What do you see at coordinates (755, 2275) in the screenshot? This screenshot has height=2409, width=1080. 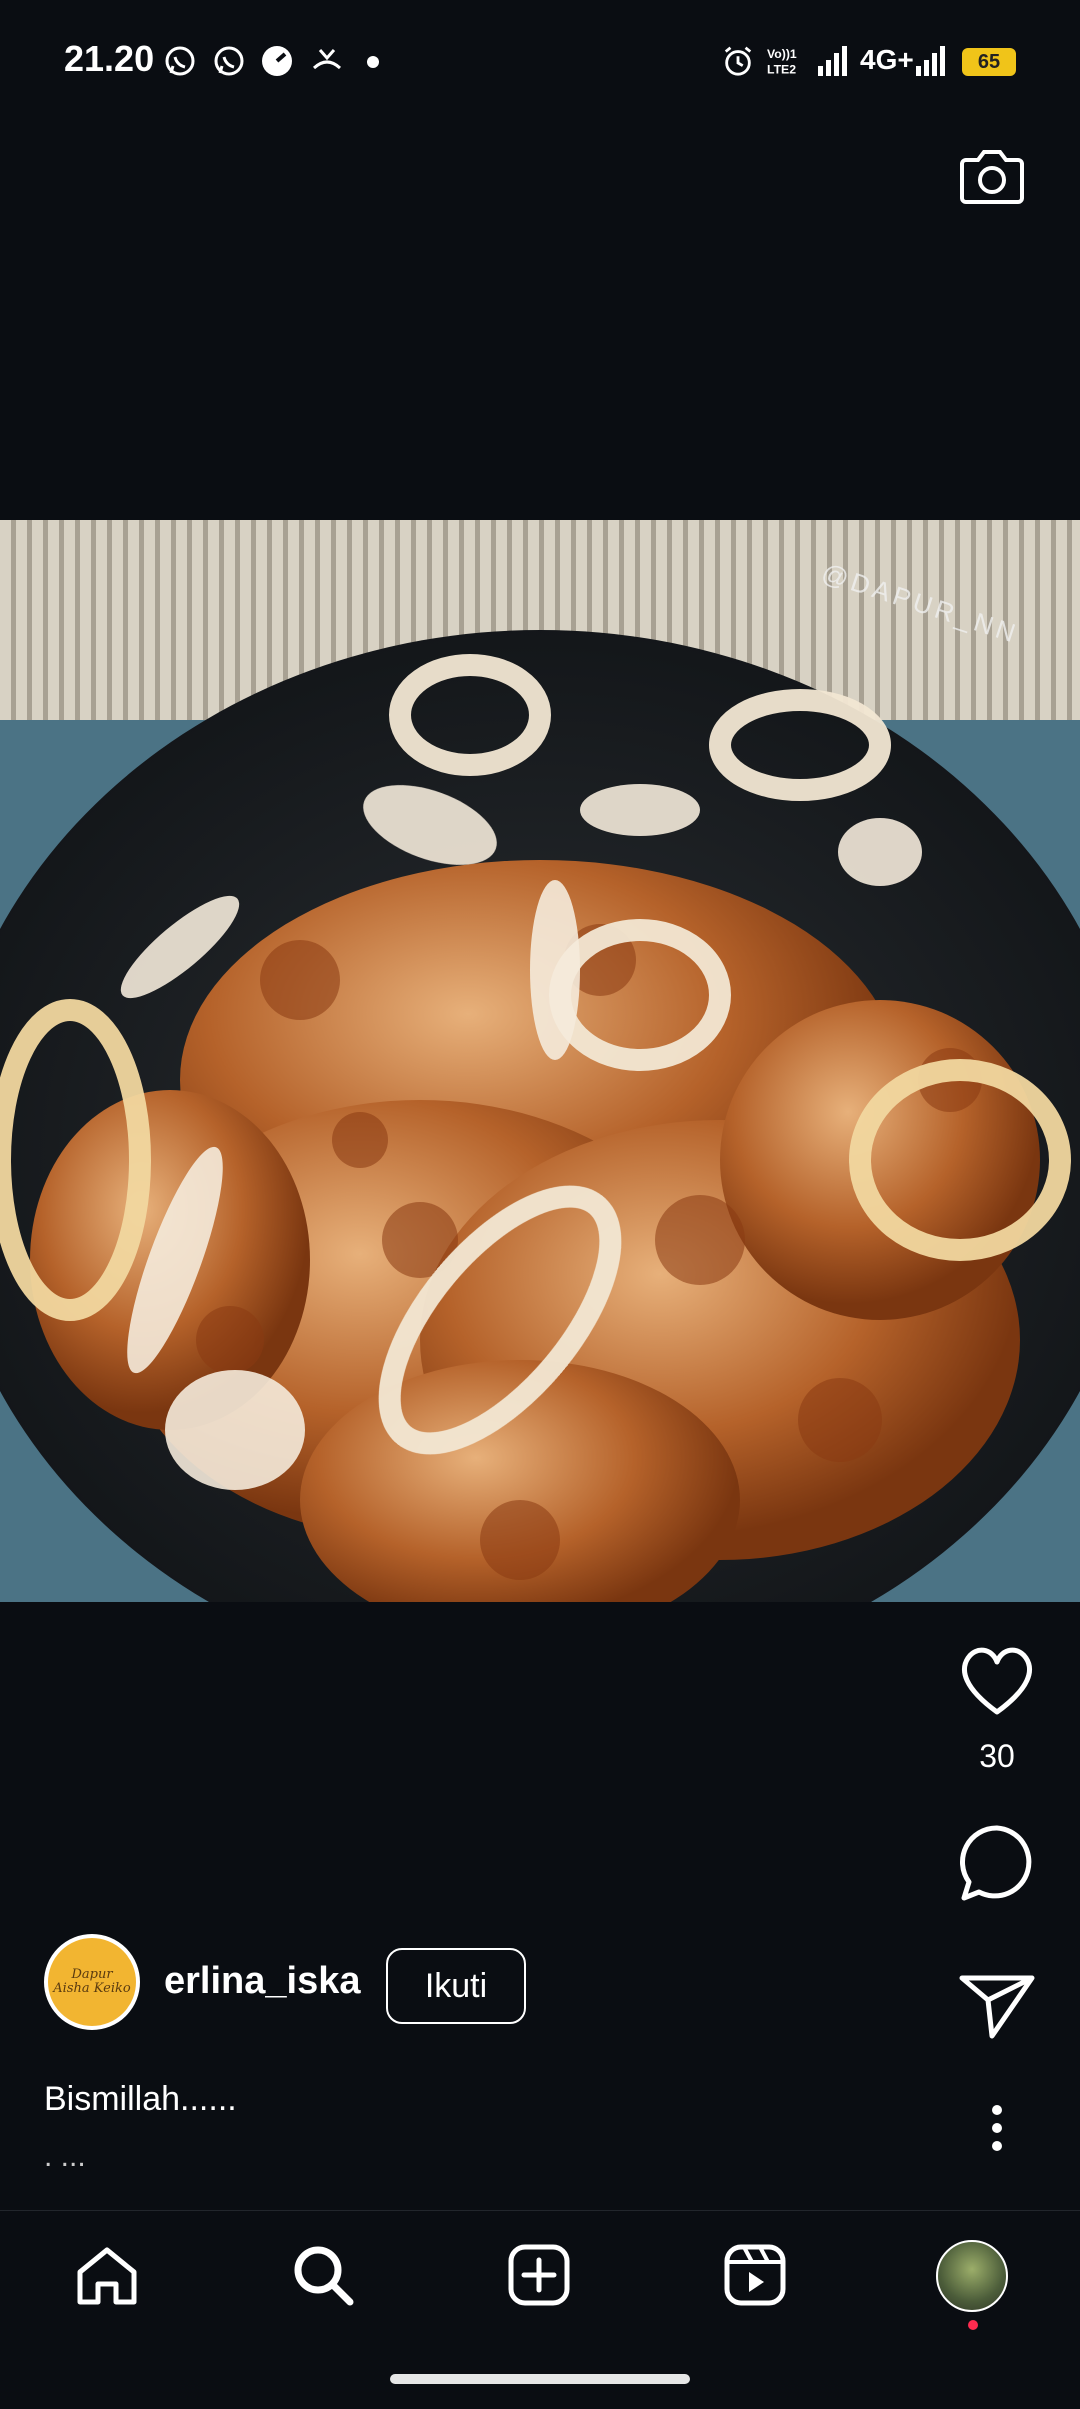 I see `reels-icon` at bounding box center [755, 2275].